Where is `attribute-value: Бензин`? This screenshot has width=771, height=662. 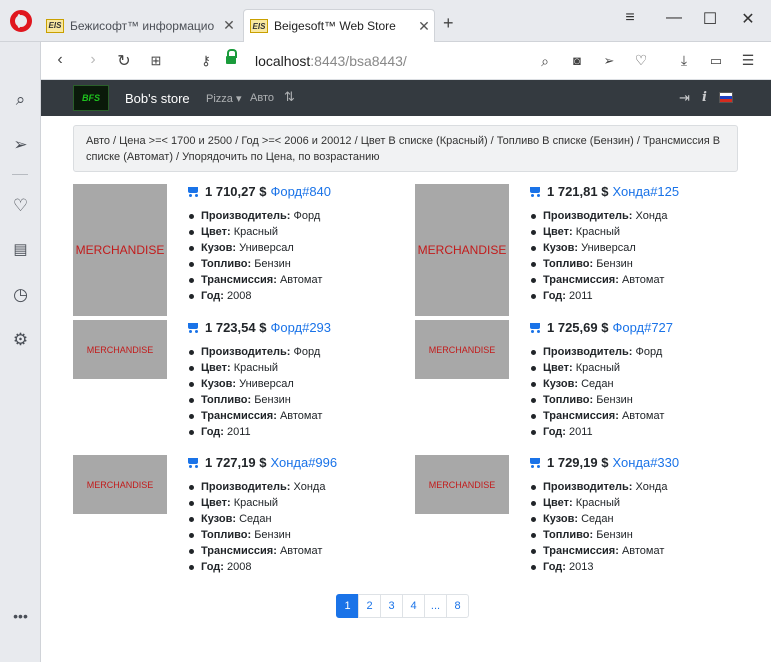
attribute-value: Бензин is located at coordinates (614, 264).